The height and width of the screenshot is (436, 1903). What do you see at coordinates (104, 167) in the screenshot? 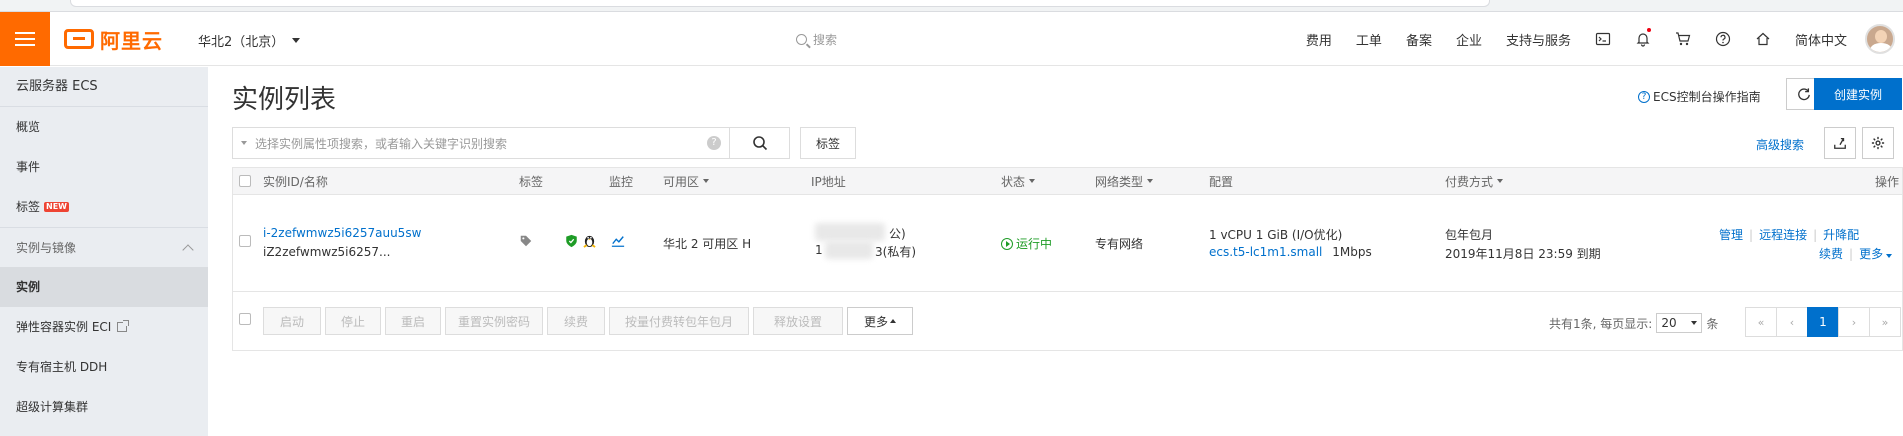
I see `sidebar-item-events: 事件` at bounding box center [104, 167].